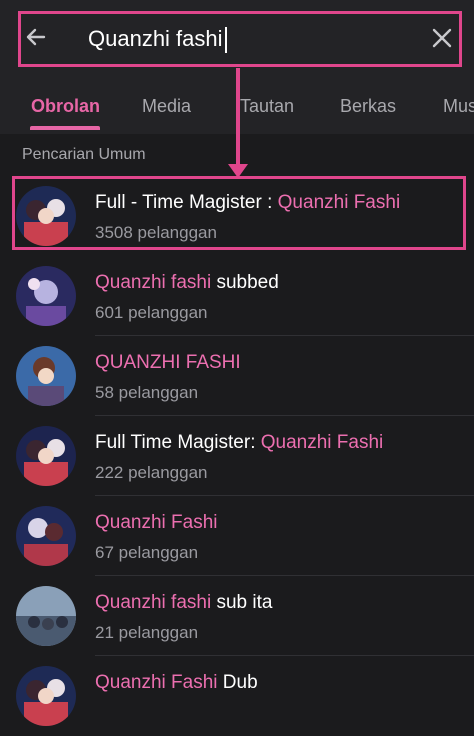 Image resolution: width=474 pixels, height=736 pixels. What do you see at coordinates (237, 536) in the screenshot?
I see `list-item: Quanzhi Fashi 67 pelanggan` at bounding box center [237, 536].